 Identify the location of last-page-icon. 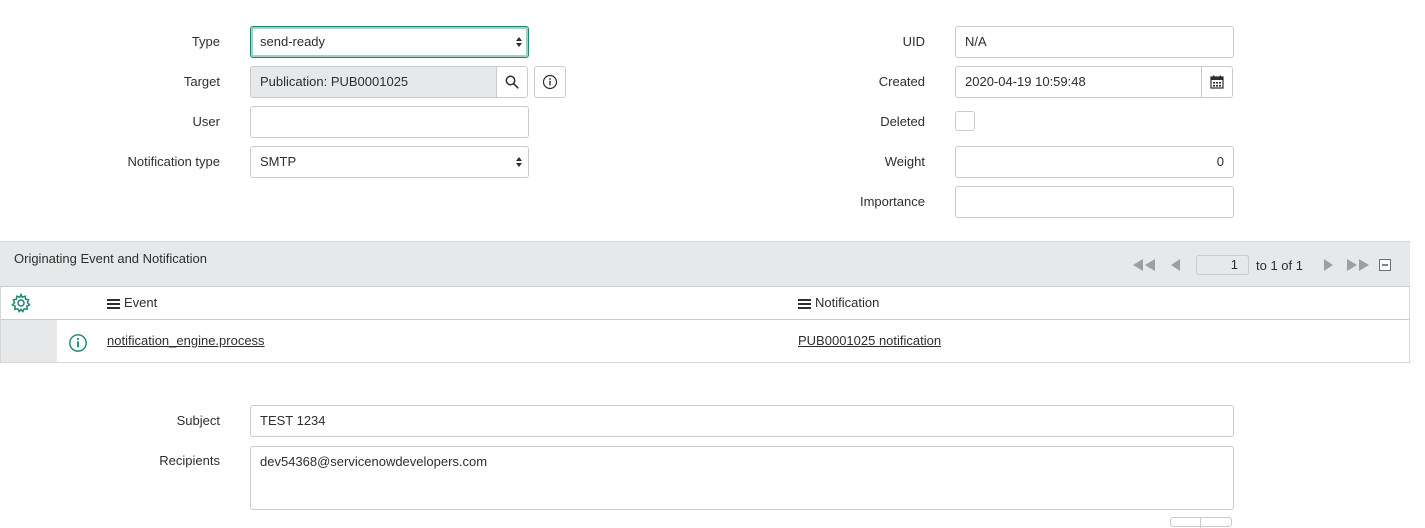
(1358, 265).